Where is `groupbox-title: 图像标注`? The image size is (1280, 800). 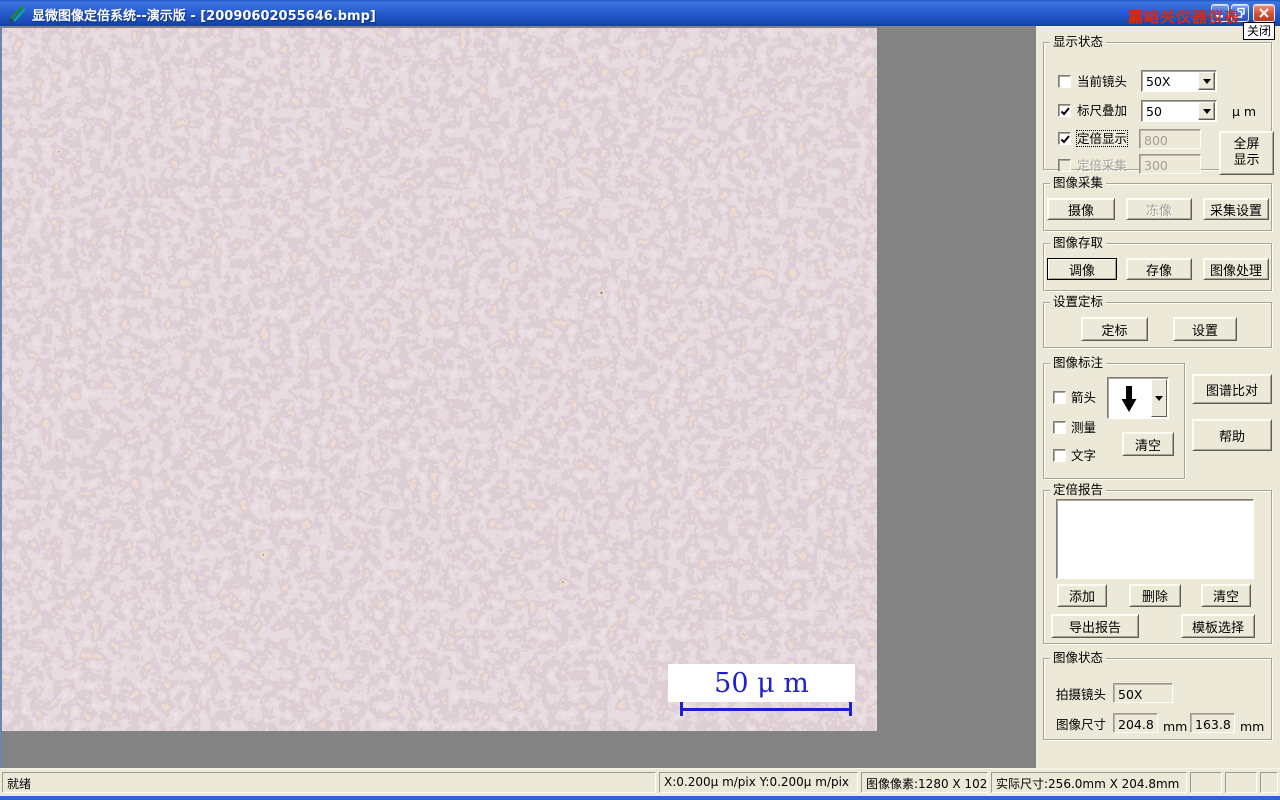
groupbox-title: 图像标注 is located at coordinates (1078, 363).